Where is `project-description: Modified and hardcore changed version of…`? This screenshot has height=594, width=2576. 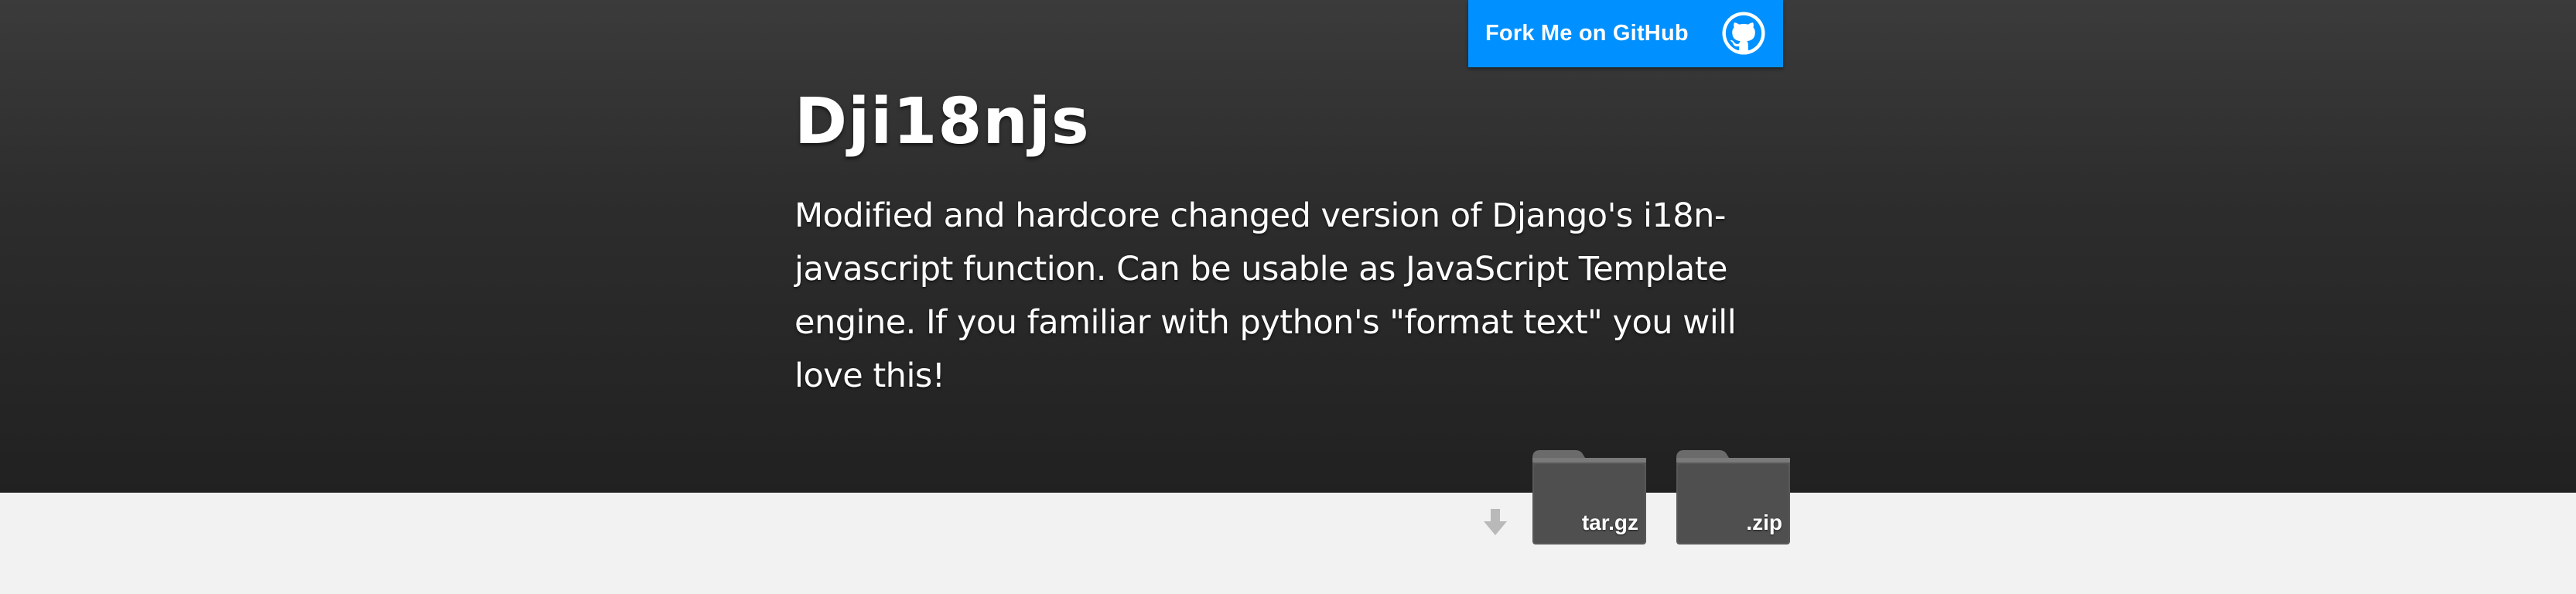
project-description: Modified and hardcore changed version of… is located at coordinates (1265, 296).